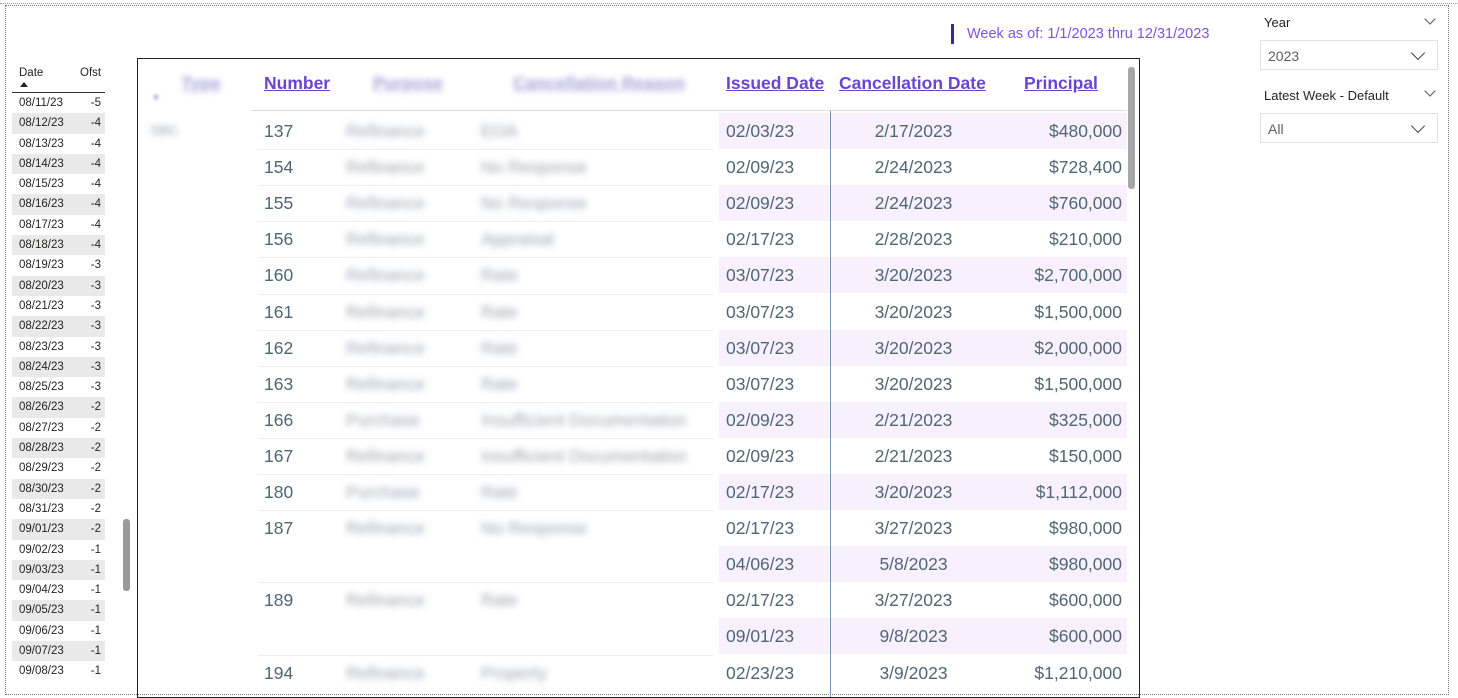 The height and width of the screenshot is (698, 1458). I want to click on column-divider, so click(830, 404).